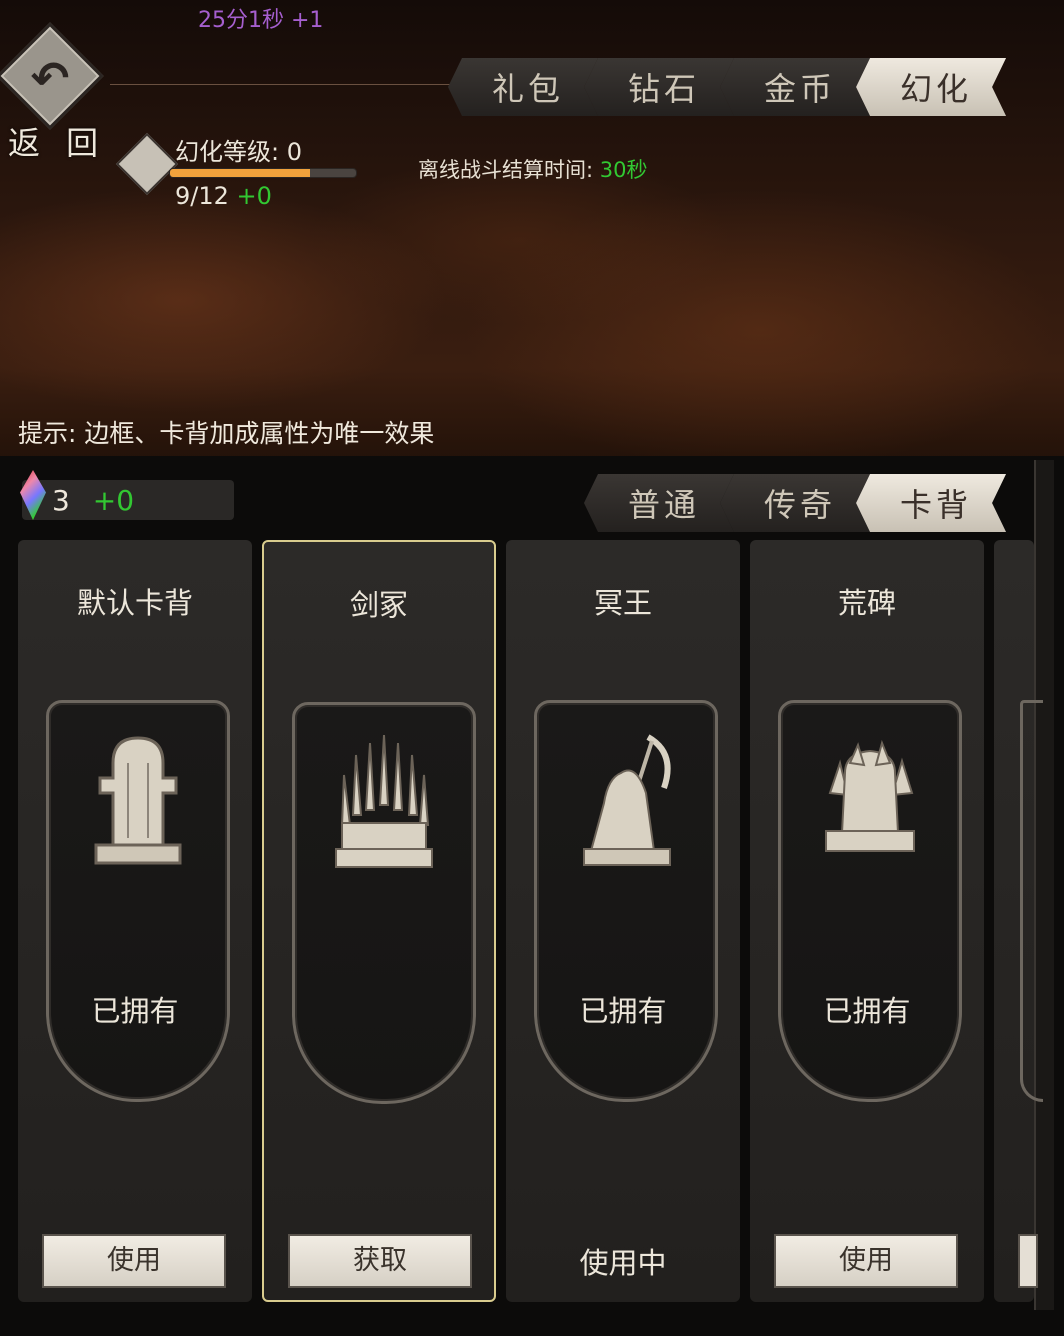 This screenshot has width=1064, height=1336. What do you see at coordinates (659, 503) in the screenshot?
I see `subtab-normal: 普通` at bounding box center [659, 503].